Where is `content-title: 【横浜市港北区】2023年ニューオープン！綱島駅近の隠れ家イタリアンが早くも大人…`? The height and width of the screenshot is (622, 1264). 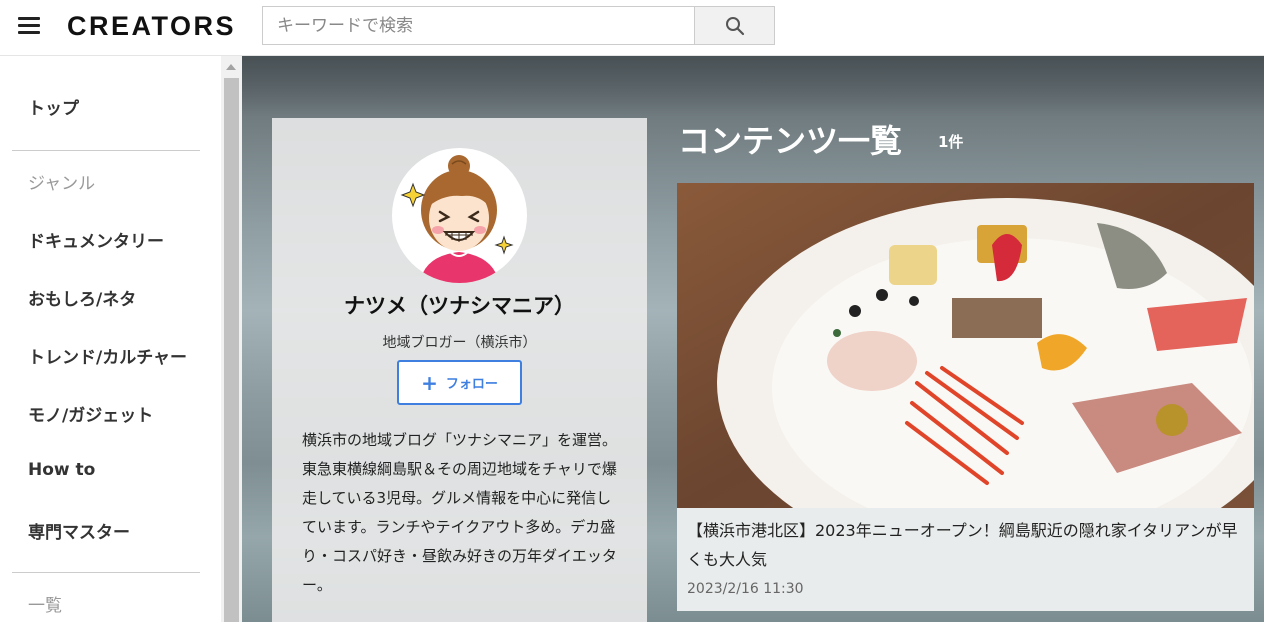
content-title: 【横浜市港北区】2023年ニューオープン！綱島駅近の隠れ家イタリアンが早くも大人… is located at coordinates (967, 545).